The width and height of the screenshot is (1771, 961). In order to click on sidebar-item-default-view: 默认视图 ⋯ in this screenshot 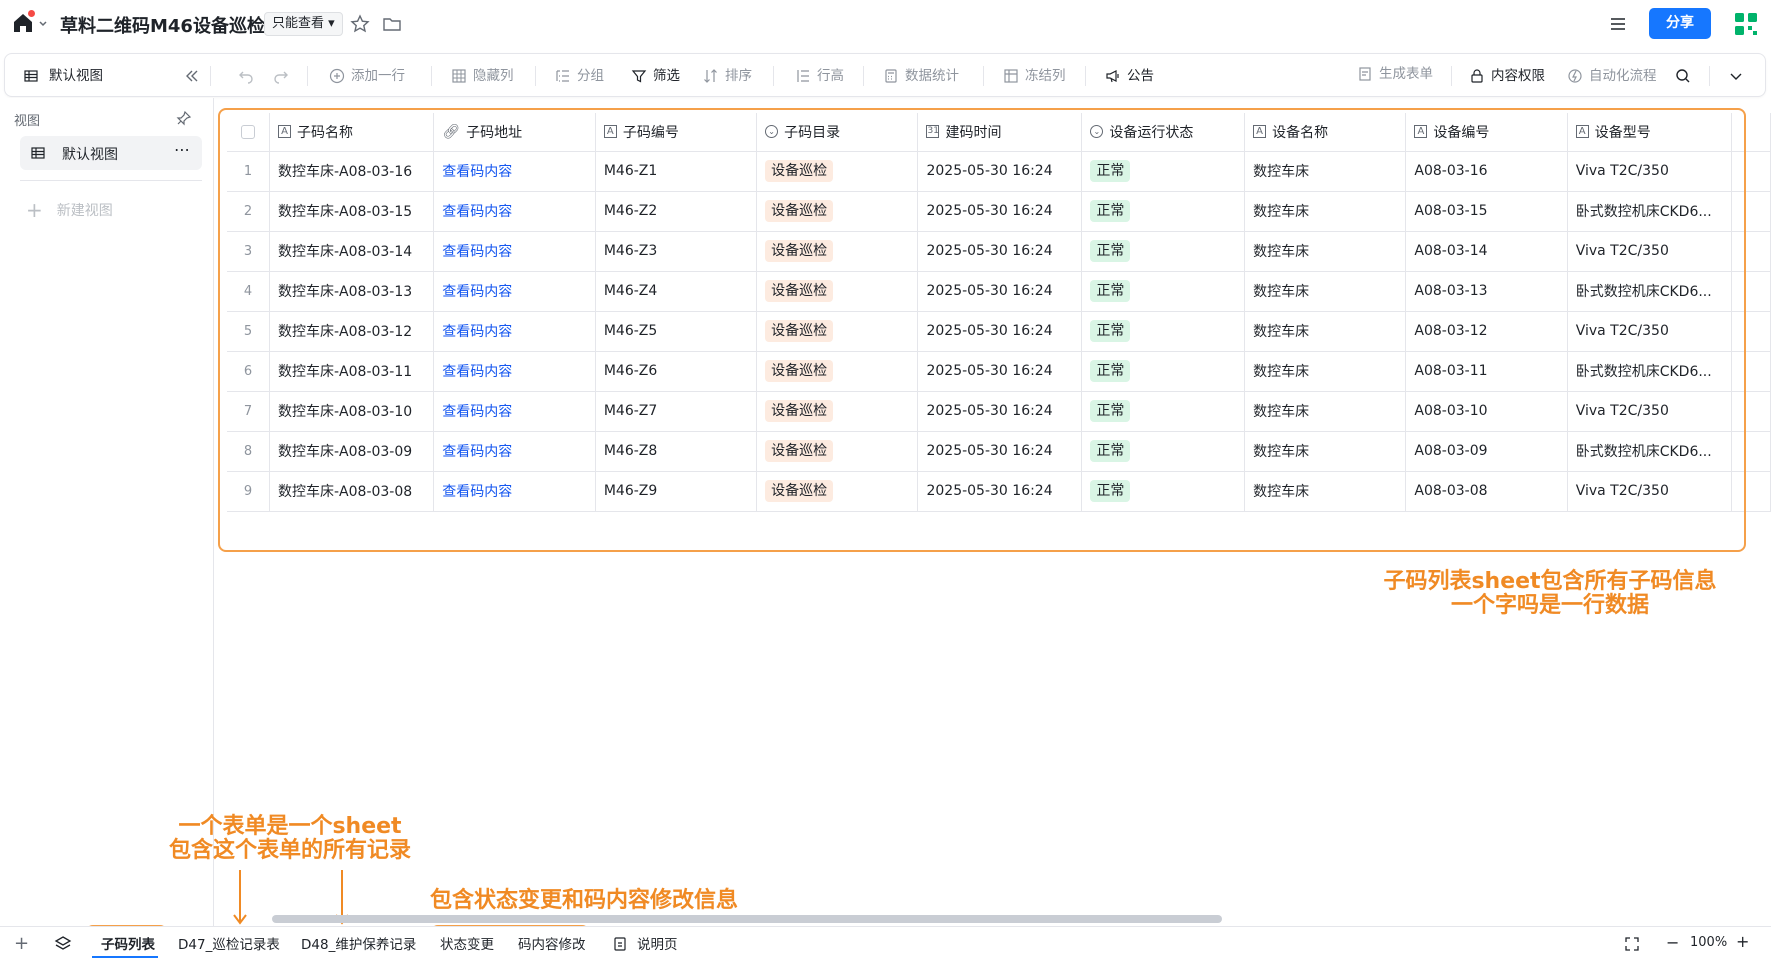, I will do `click(111, 153)`.